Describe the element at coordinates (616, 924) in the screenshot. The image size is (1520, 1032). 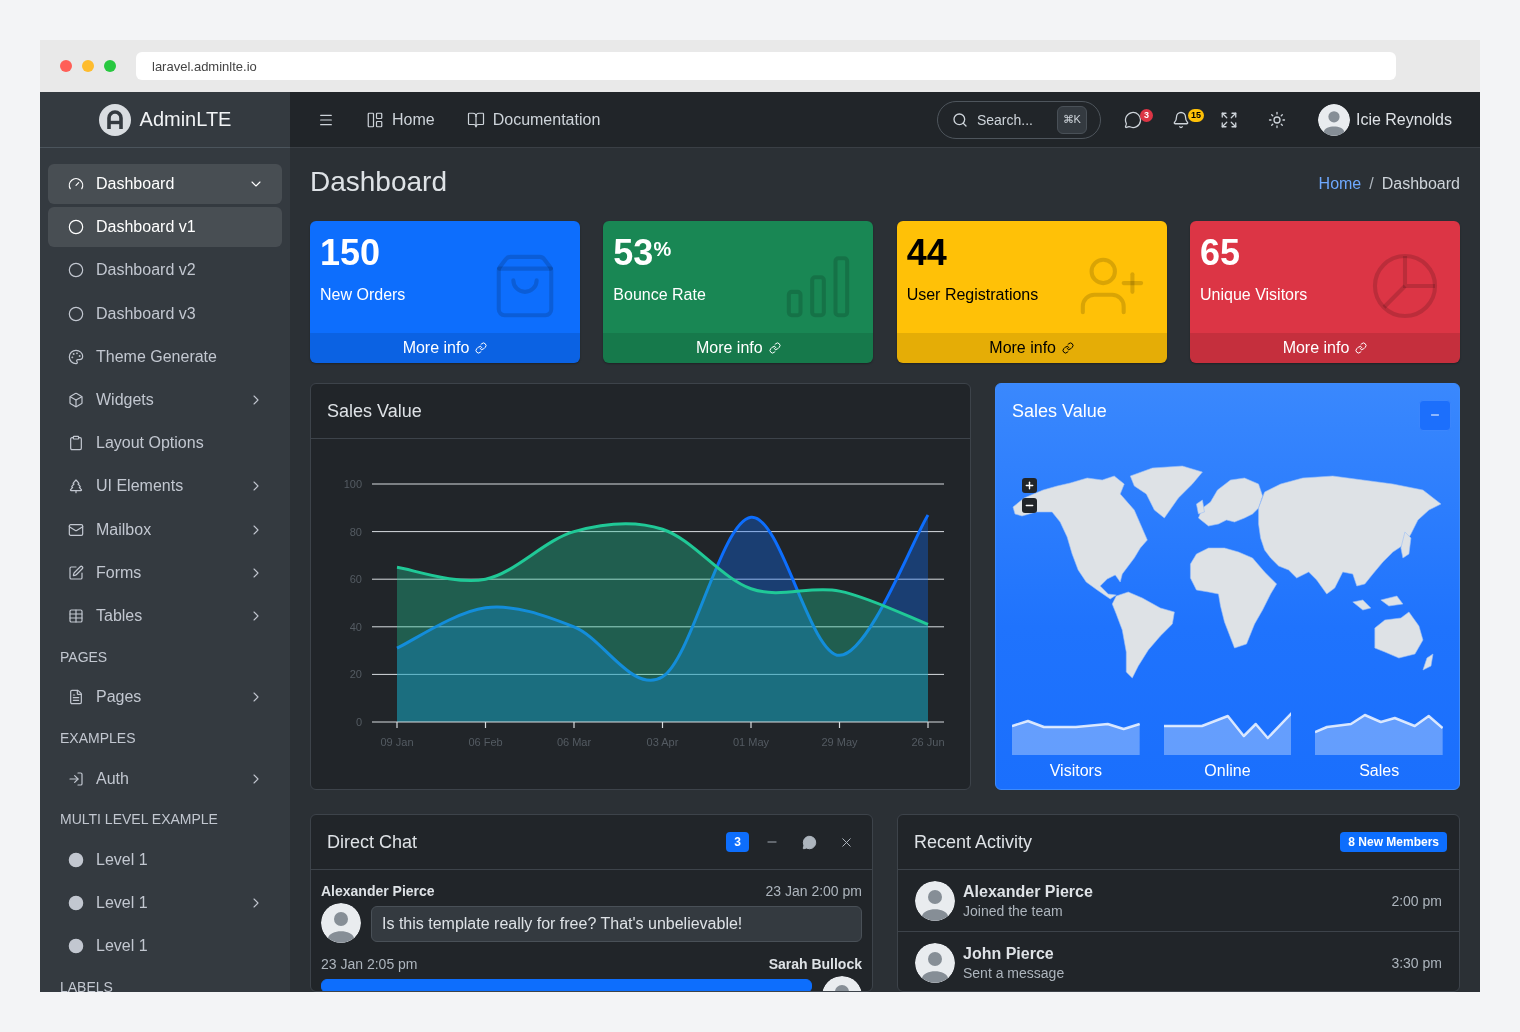
I see `message-bubble: Is this template really for free? That's unbelievable!` at that location.